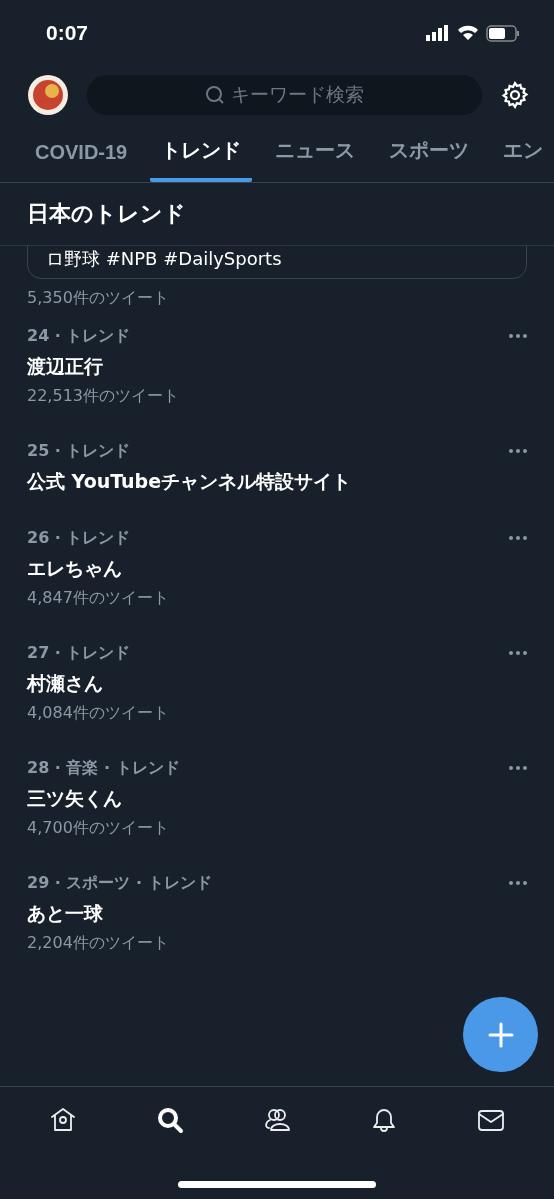 Image resolution: width=554 pixels, height=1199 pixels. I want to click on trend-title: 渡辺正行, so click(103, 366).